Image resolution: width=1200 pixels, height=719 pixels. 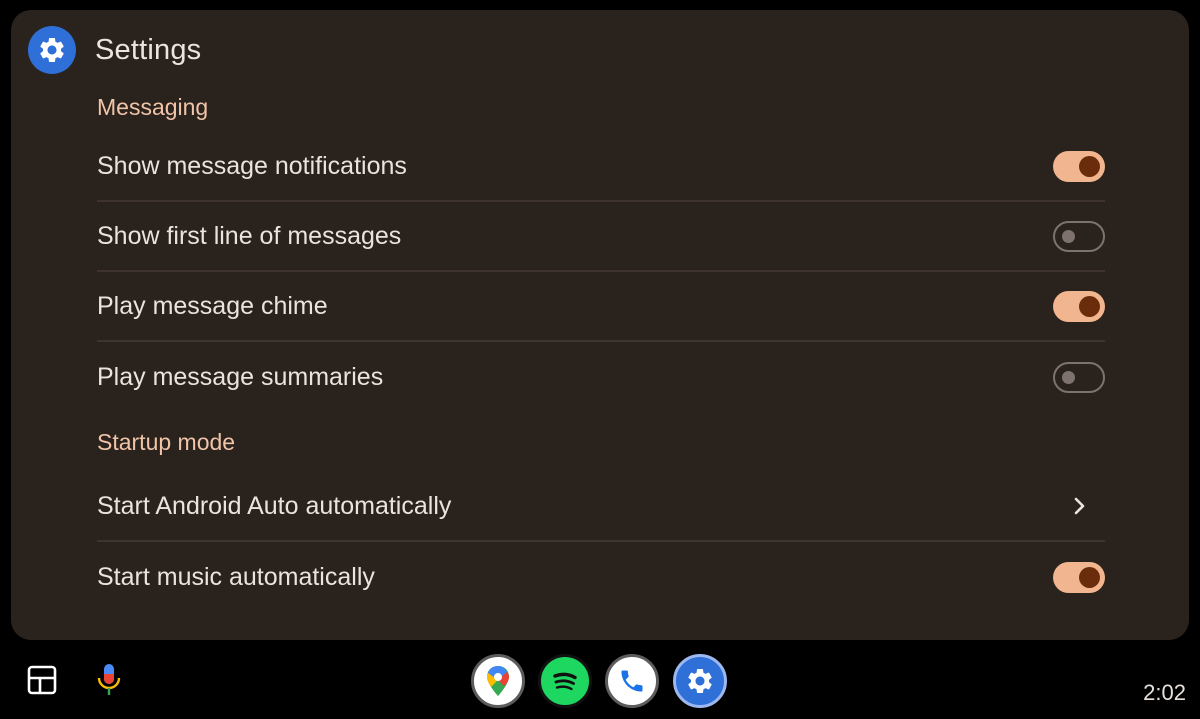 What do you see at coordinates (240, 376) in the screenshot?
I see `setting-label: Play message summaries` at bounding box center [240, 376].